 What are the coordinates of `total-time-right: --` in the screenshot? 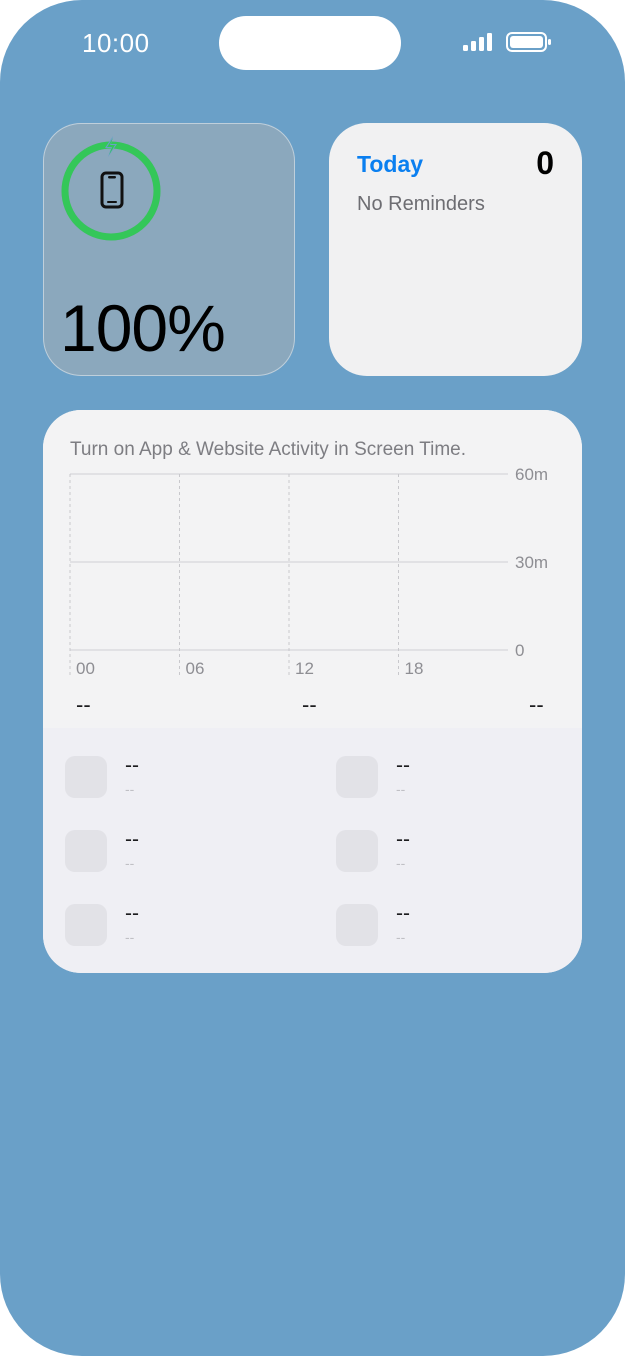 It's located at (536, 704).